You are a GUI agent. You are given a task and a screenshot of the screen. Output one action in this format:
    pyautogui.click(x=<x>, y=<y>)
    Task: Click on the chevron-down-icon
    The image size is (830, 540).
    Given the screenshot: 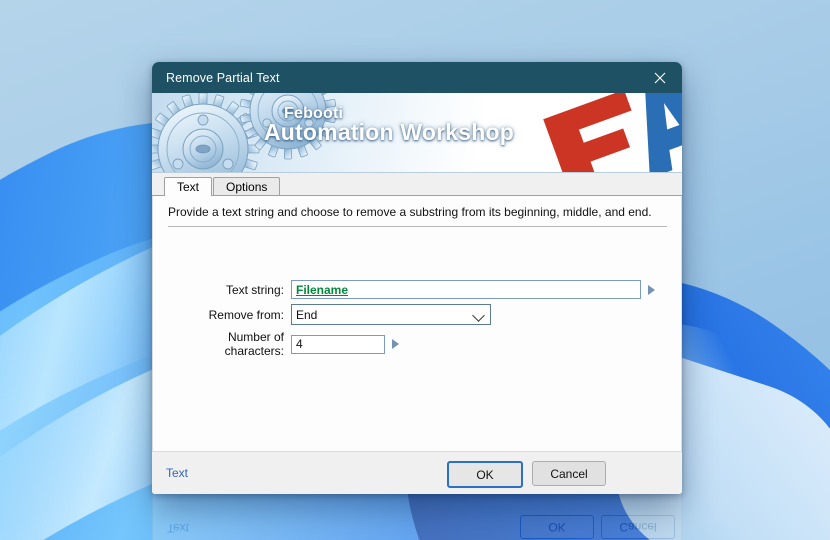 What is the action you would take?
    pyautogui.click(x=478, y=315)
    